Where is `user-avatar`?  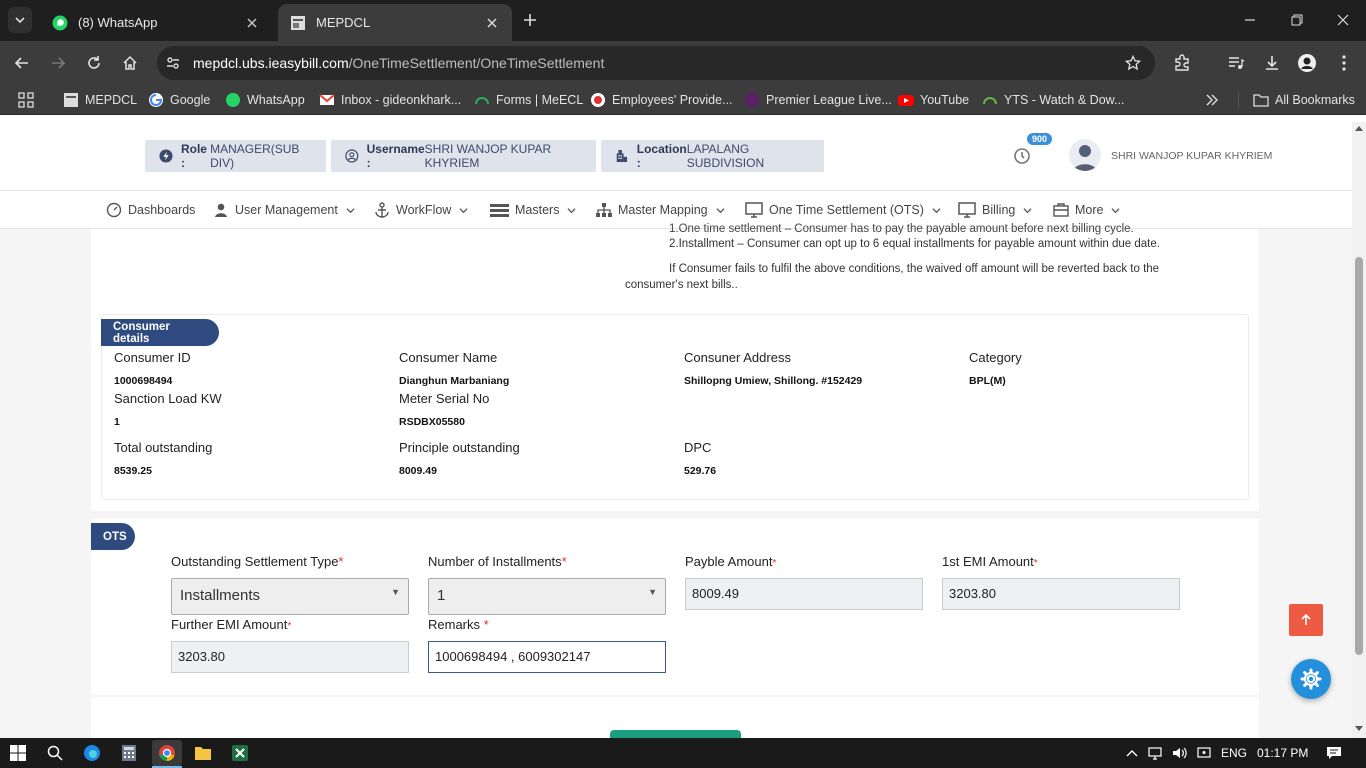
user-avatar is located at coordinates (1085, 155).